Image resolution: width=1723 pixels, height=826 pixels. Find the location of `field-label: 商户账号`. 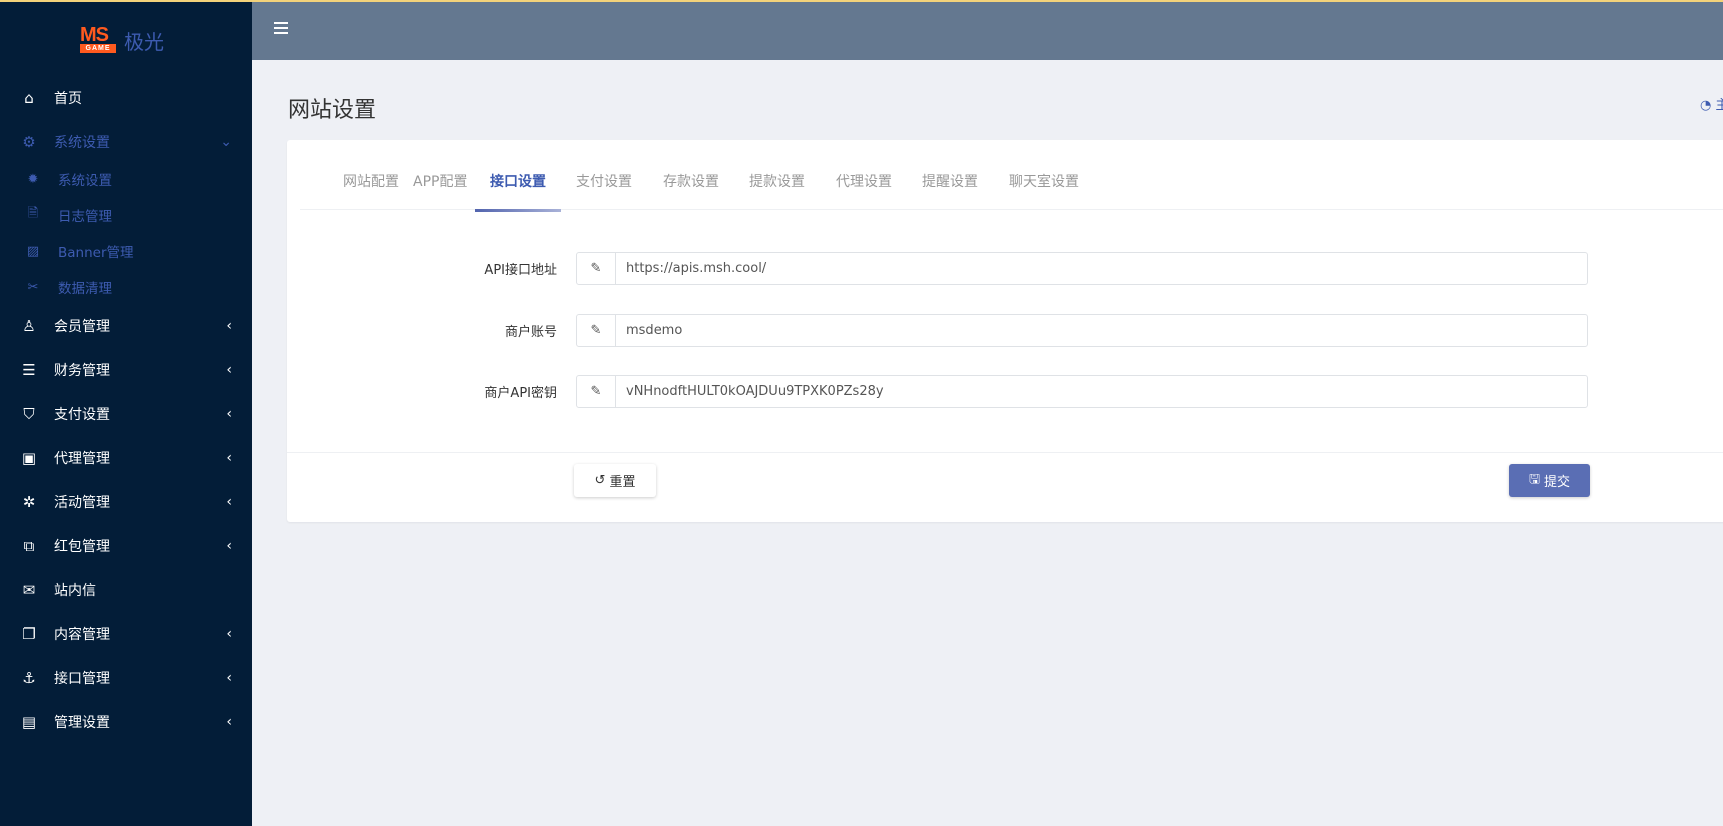

field-label: 商户账号 is located at coordinates (530, 332).